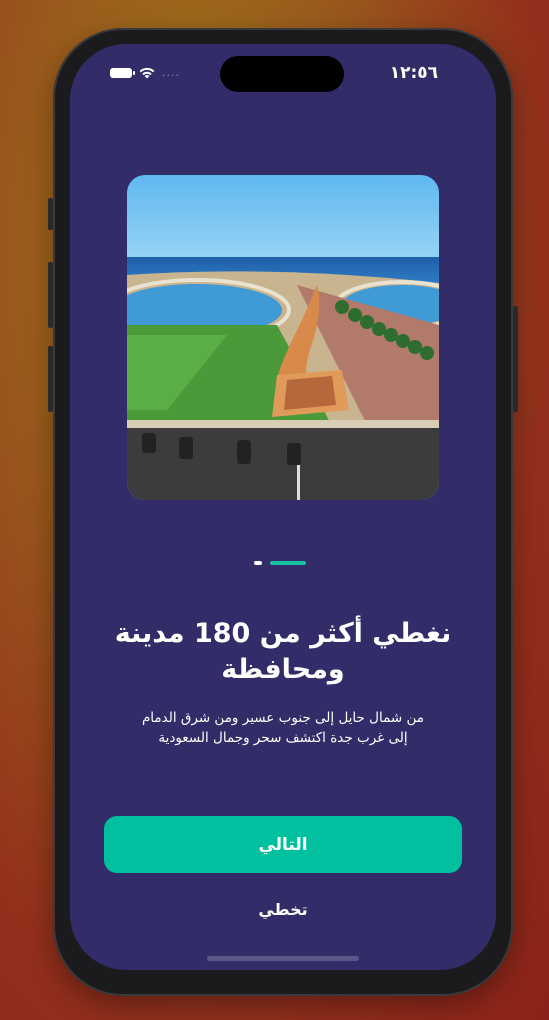 The height and width of the screenshot is (1020, 549). I want to click on silent-switch, so click(50, 214).